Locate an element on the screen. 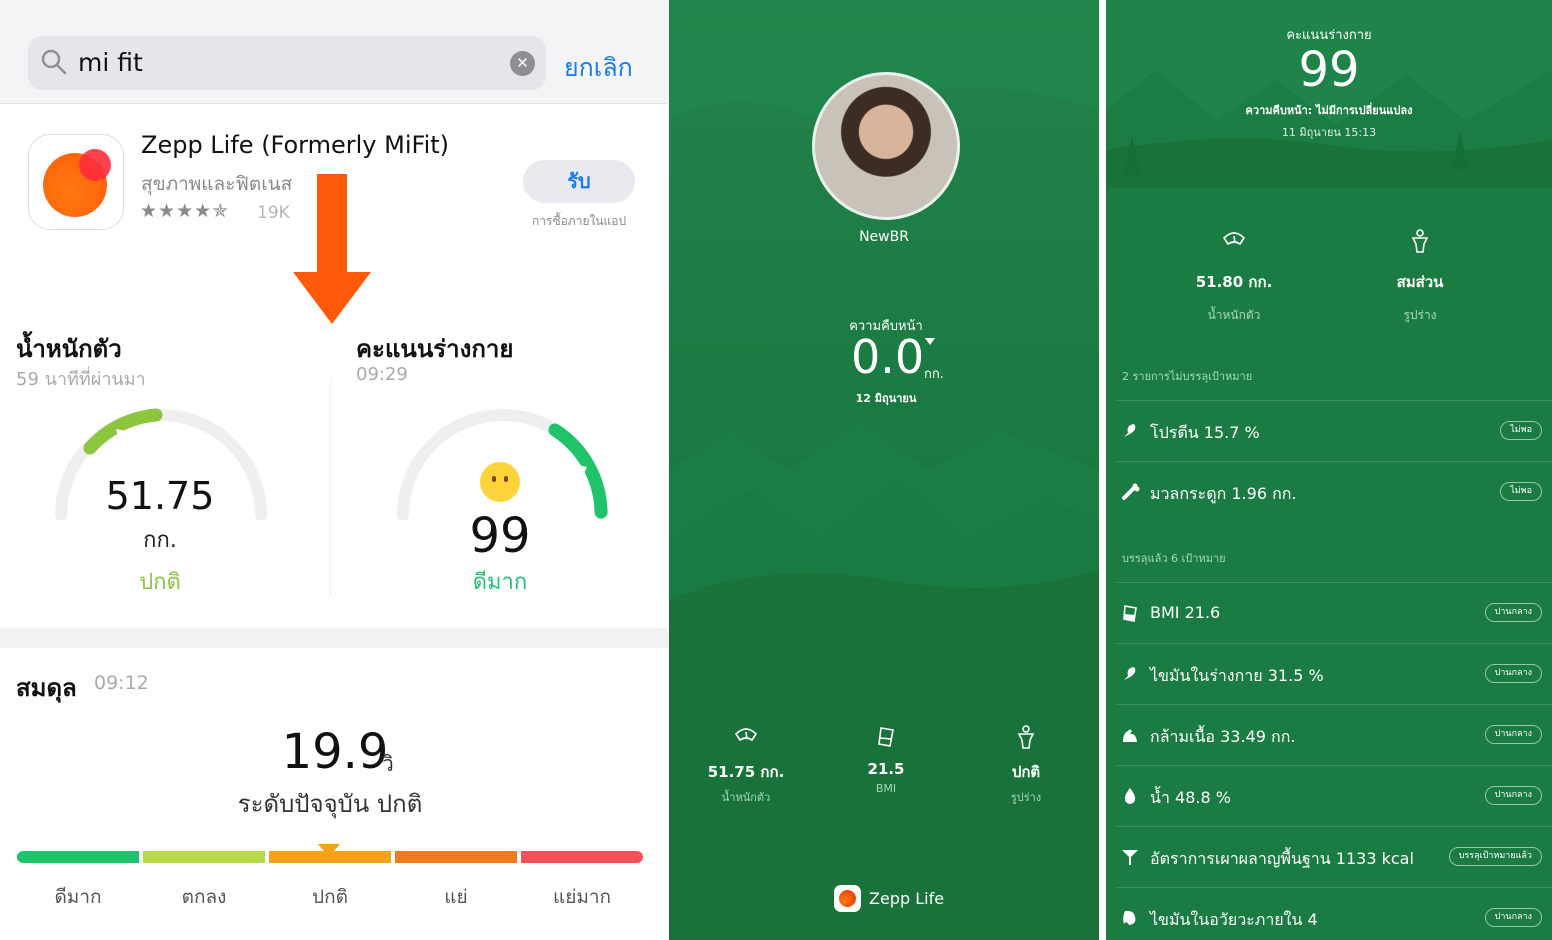 The width and height of the screenshot is (1552, 940). search-input: mi fit ✕ is located at coordinates (287, 63).